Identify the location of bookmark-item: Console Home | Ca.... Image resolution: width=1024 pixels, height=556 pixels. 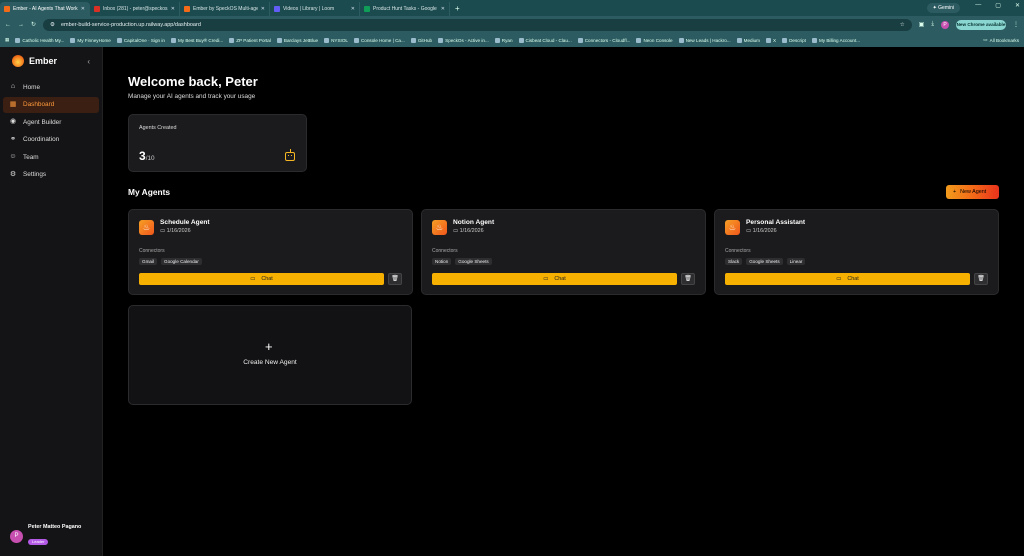
(379, 40).